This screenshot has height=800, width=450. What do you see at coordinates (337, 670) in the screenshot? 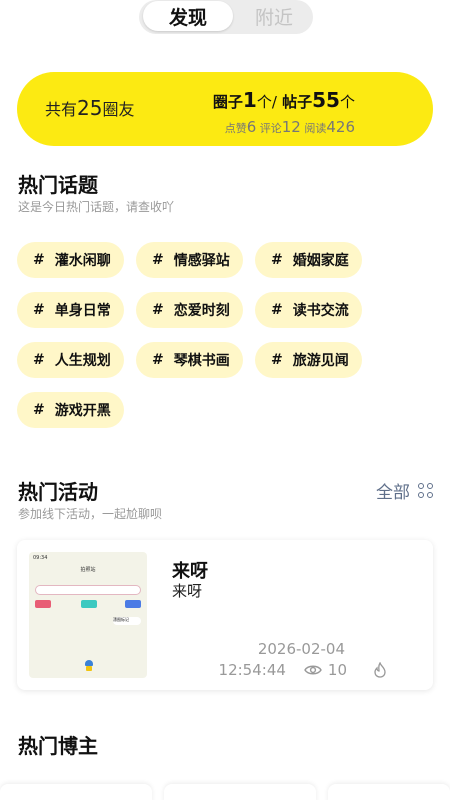
I see `views-count: 10` at bounding box center [337, 670].